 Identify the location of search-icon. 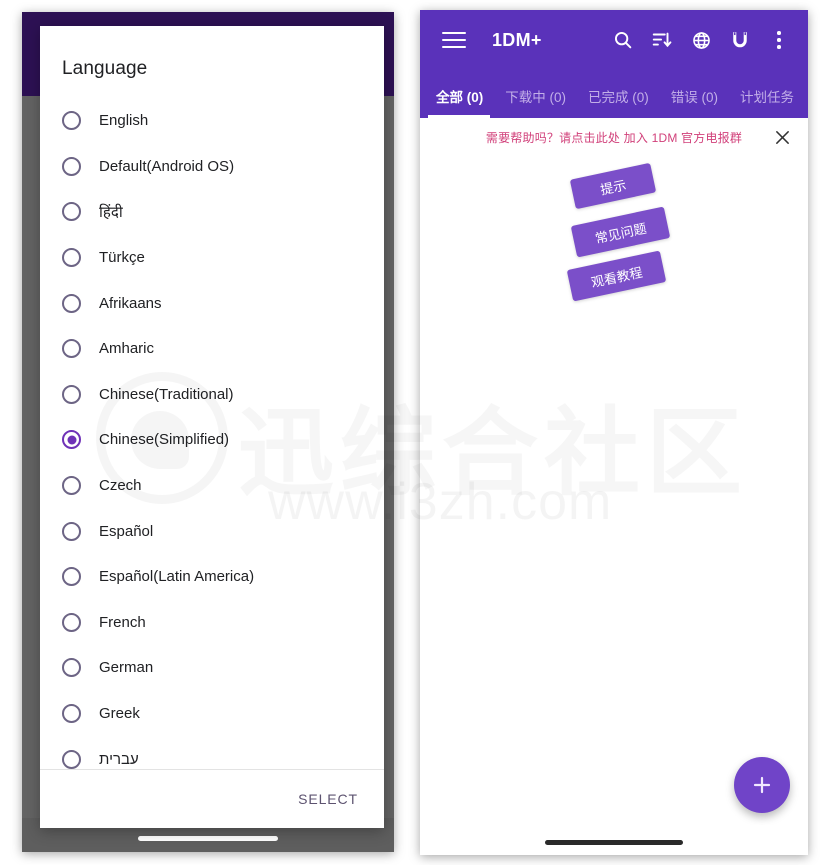
(623, 40).